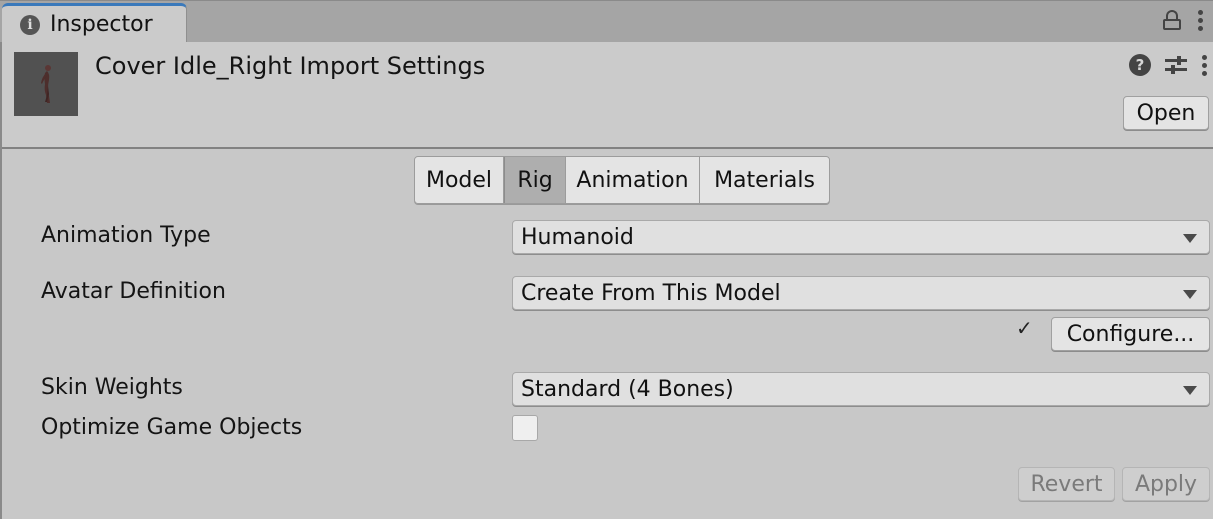 Image resolution: width=1213 pixels, height=519 pixels. I want to click on optimize-game-objects-checkbox, so click(525, 428).